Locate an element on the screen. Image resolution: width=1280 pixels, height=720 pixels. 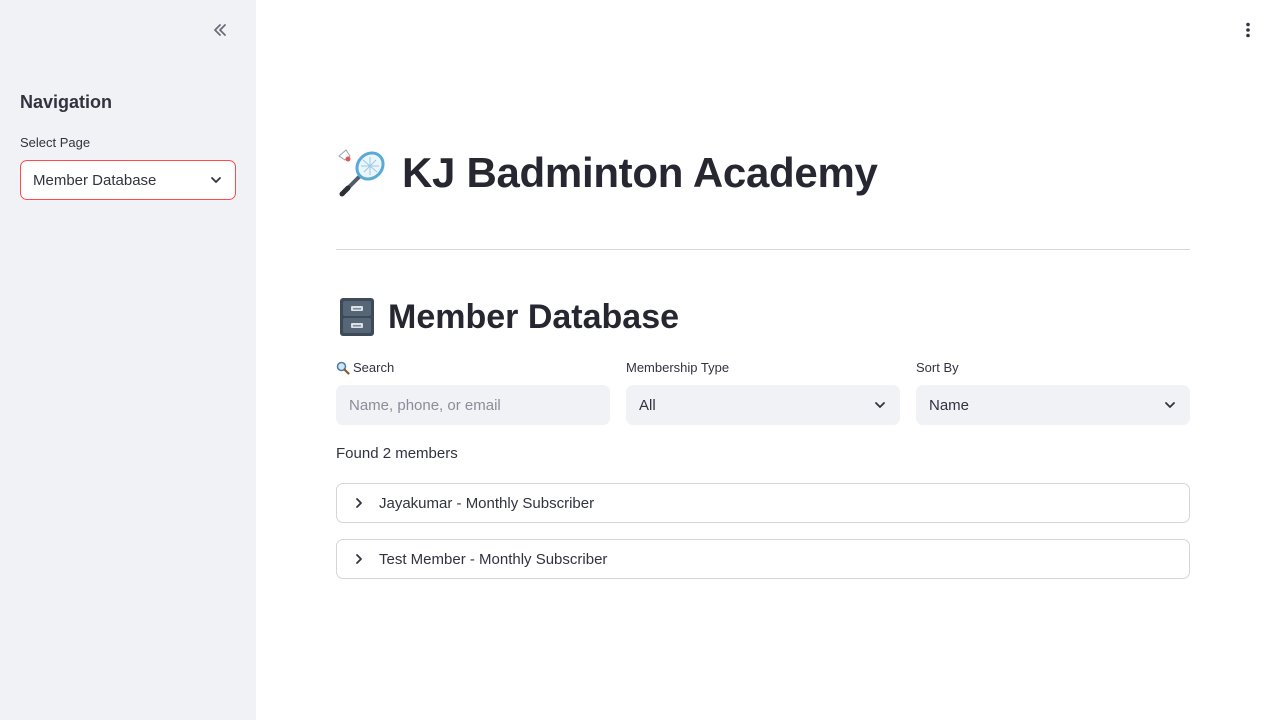
double-chevron-left-icon is located at coordinates (220, 30).